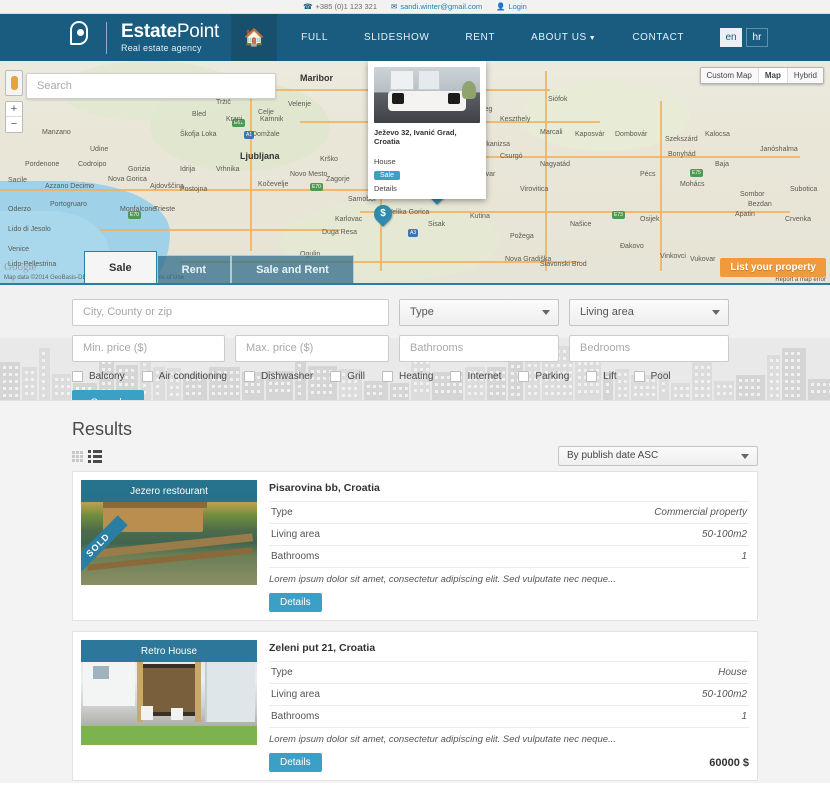  I want to click on amenity-label: Dishwasher, so click(287, 376).